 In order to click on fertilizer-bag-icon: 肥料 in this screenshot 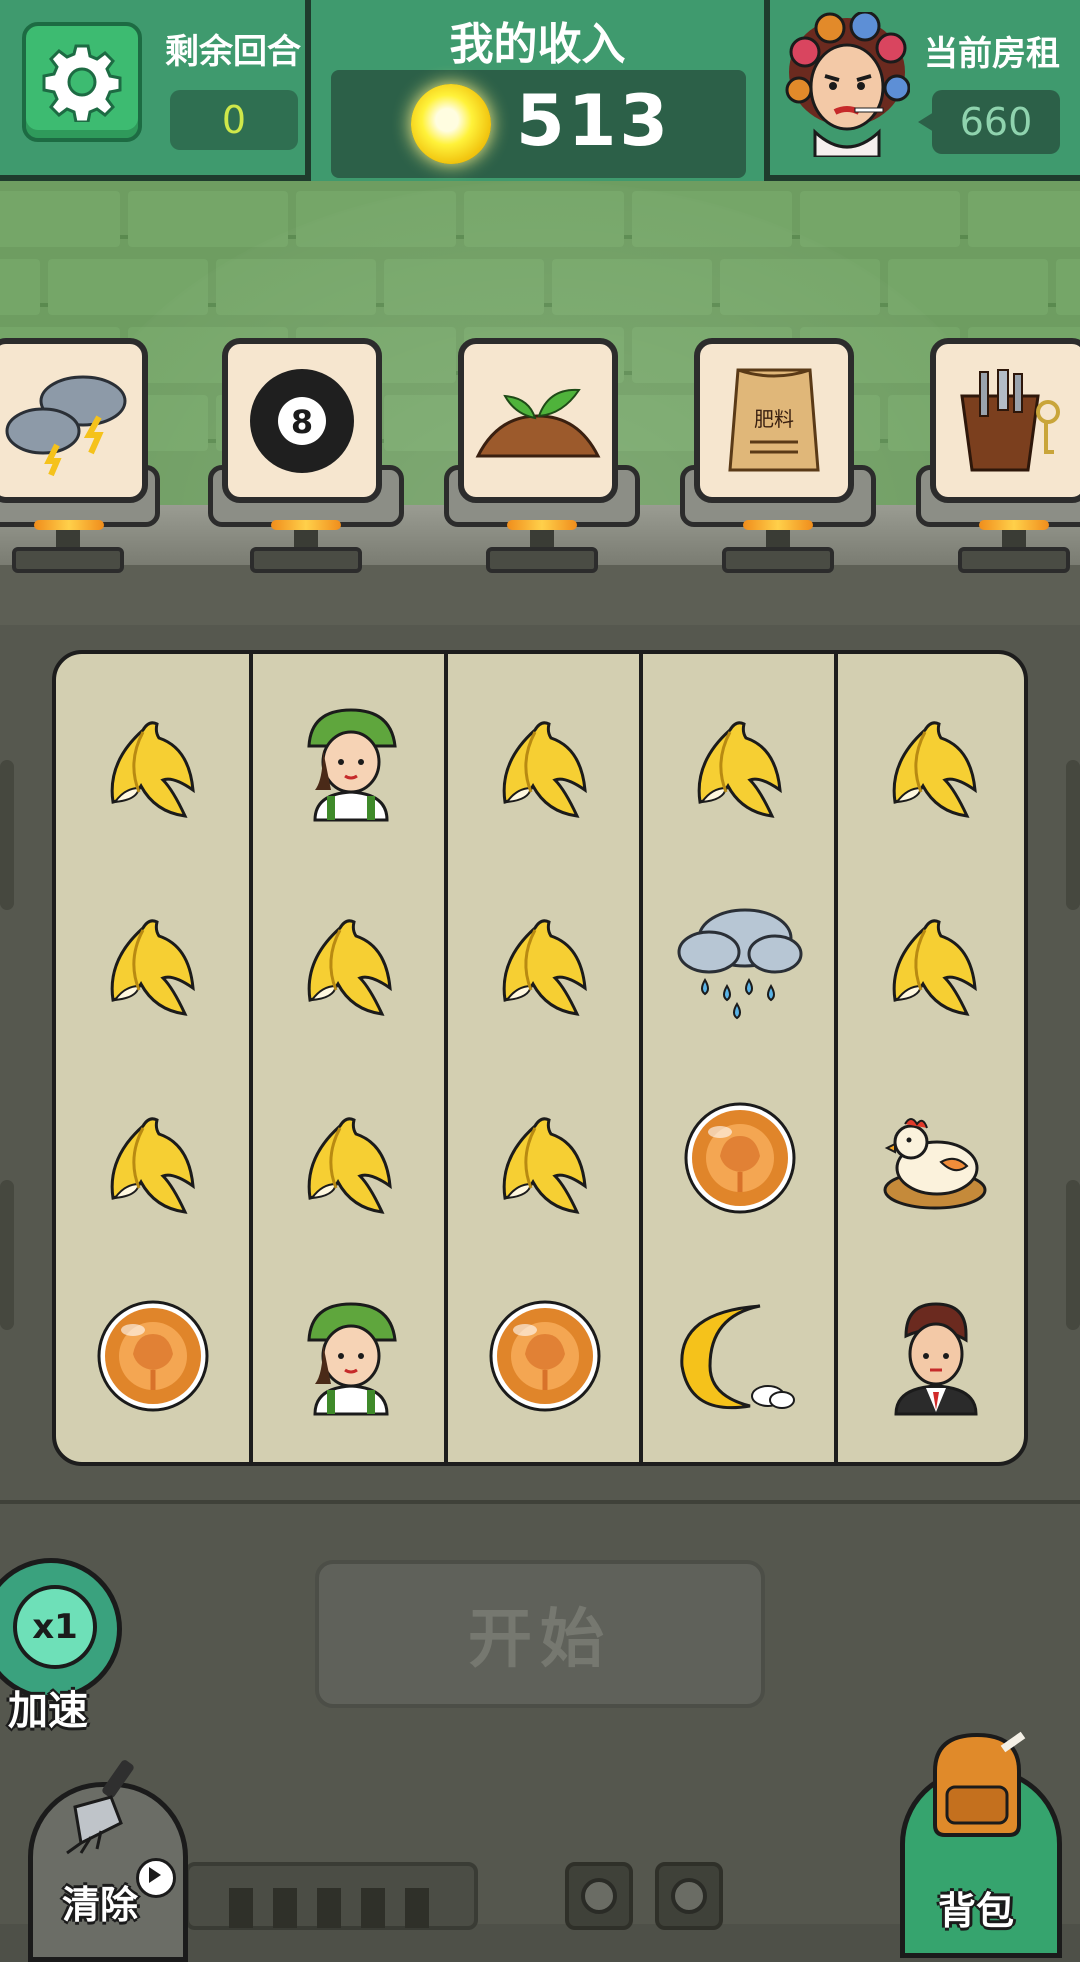, I will do `click(774, 420)`.